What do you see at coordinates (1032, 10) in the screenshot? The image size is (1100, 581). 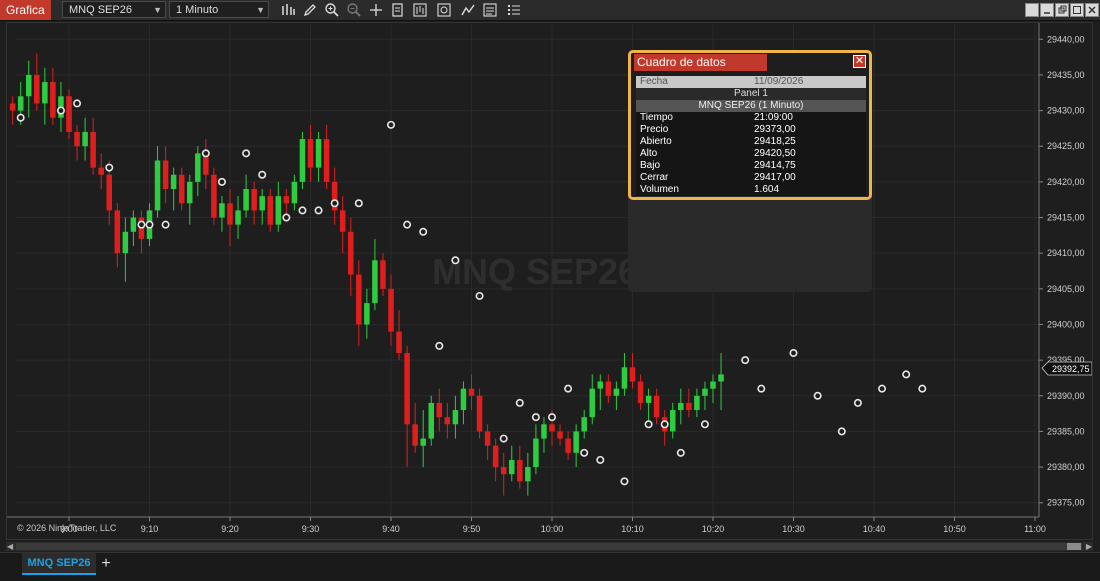 I see `window-tile-button` at bounding box center [1032, 10].